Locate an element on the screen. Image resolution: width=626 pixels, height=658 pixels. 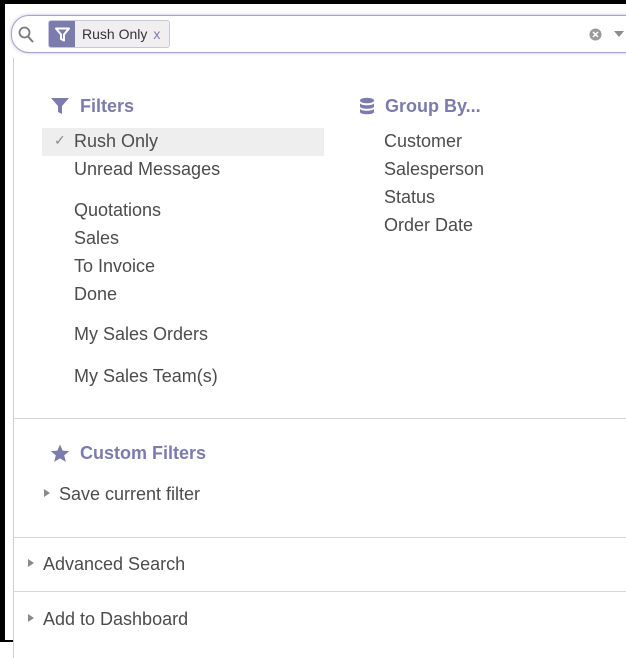
star-icon is located at coordinates (60, 453).